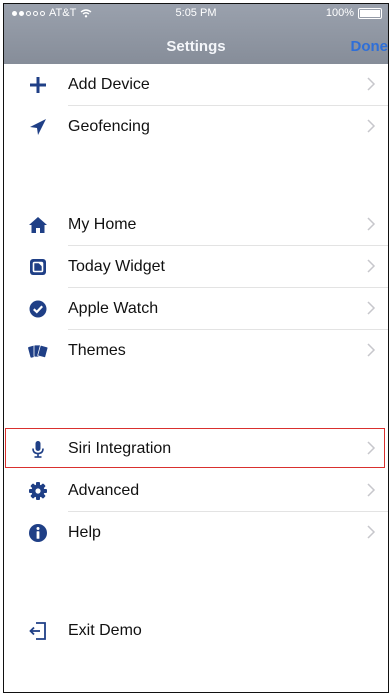 Image resolution: width=392 pixels, height=696 pixels. Describe the element at coordinates (370, 13) in the screenshot. I see `battery-icon` at that location.